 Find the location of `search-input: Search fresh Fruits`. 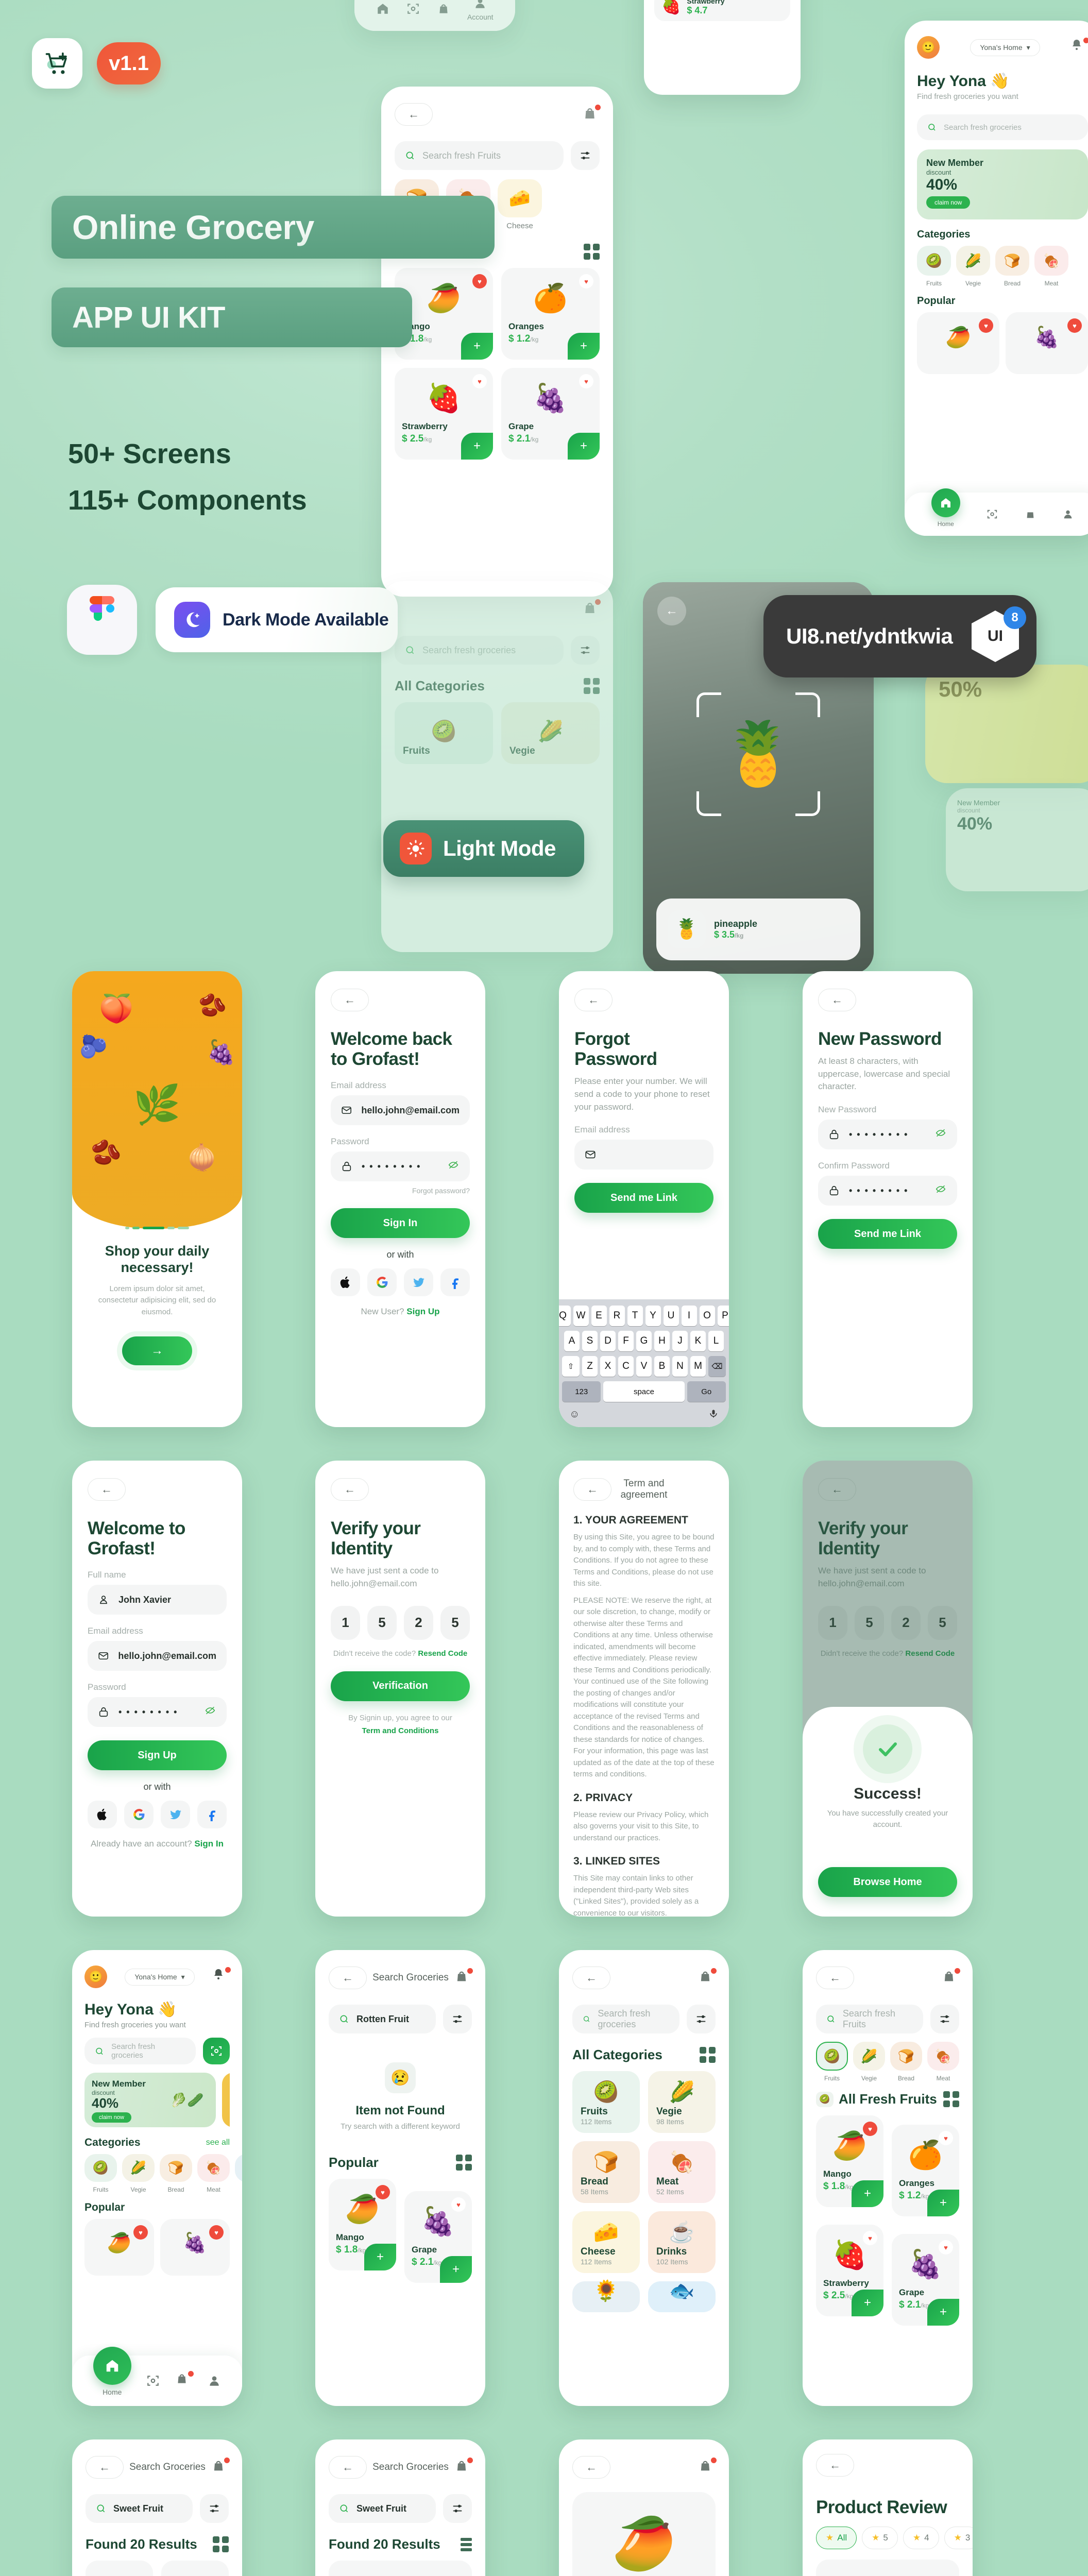

search-input: Search fresh Fruits is located at coordinates (869, 2019).